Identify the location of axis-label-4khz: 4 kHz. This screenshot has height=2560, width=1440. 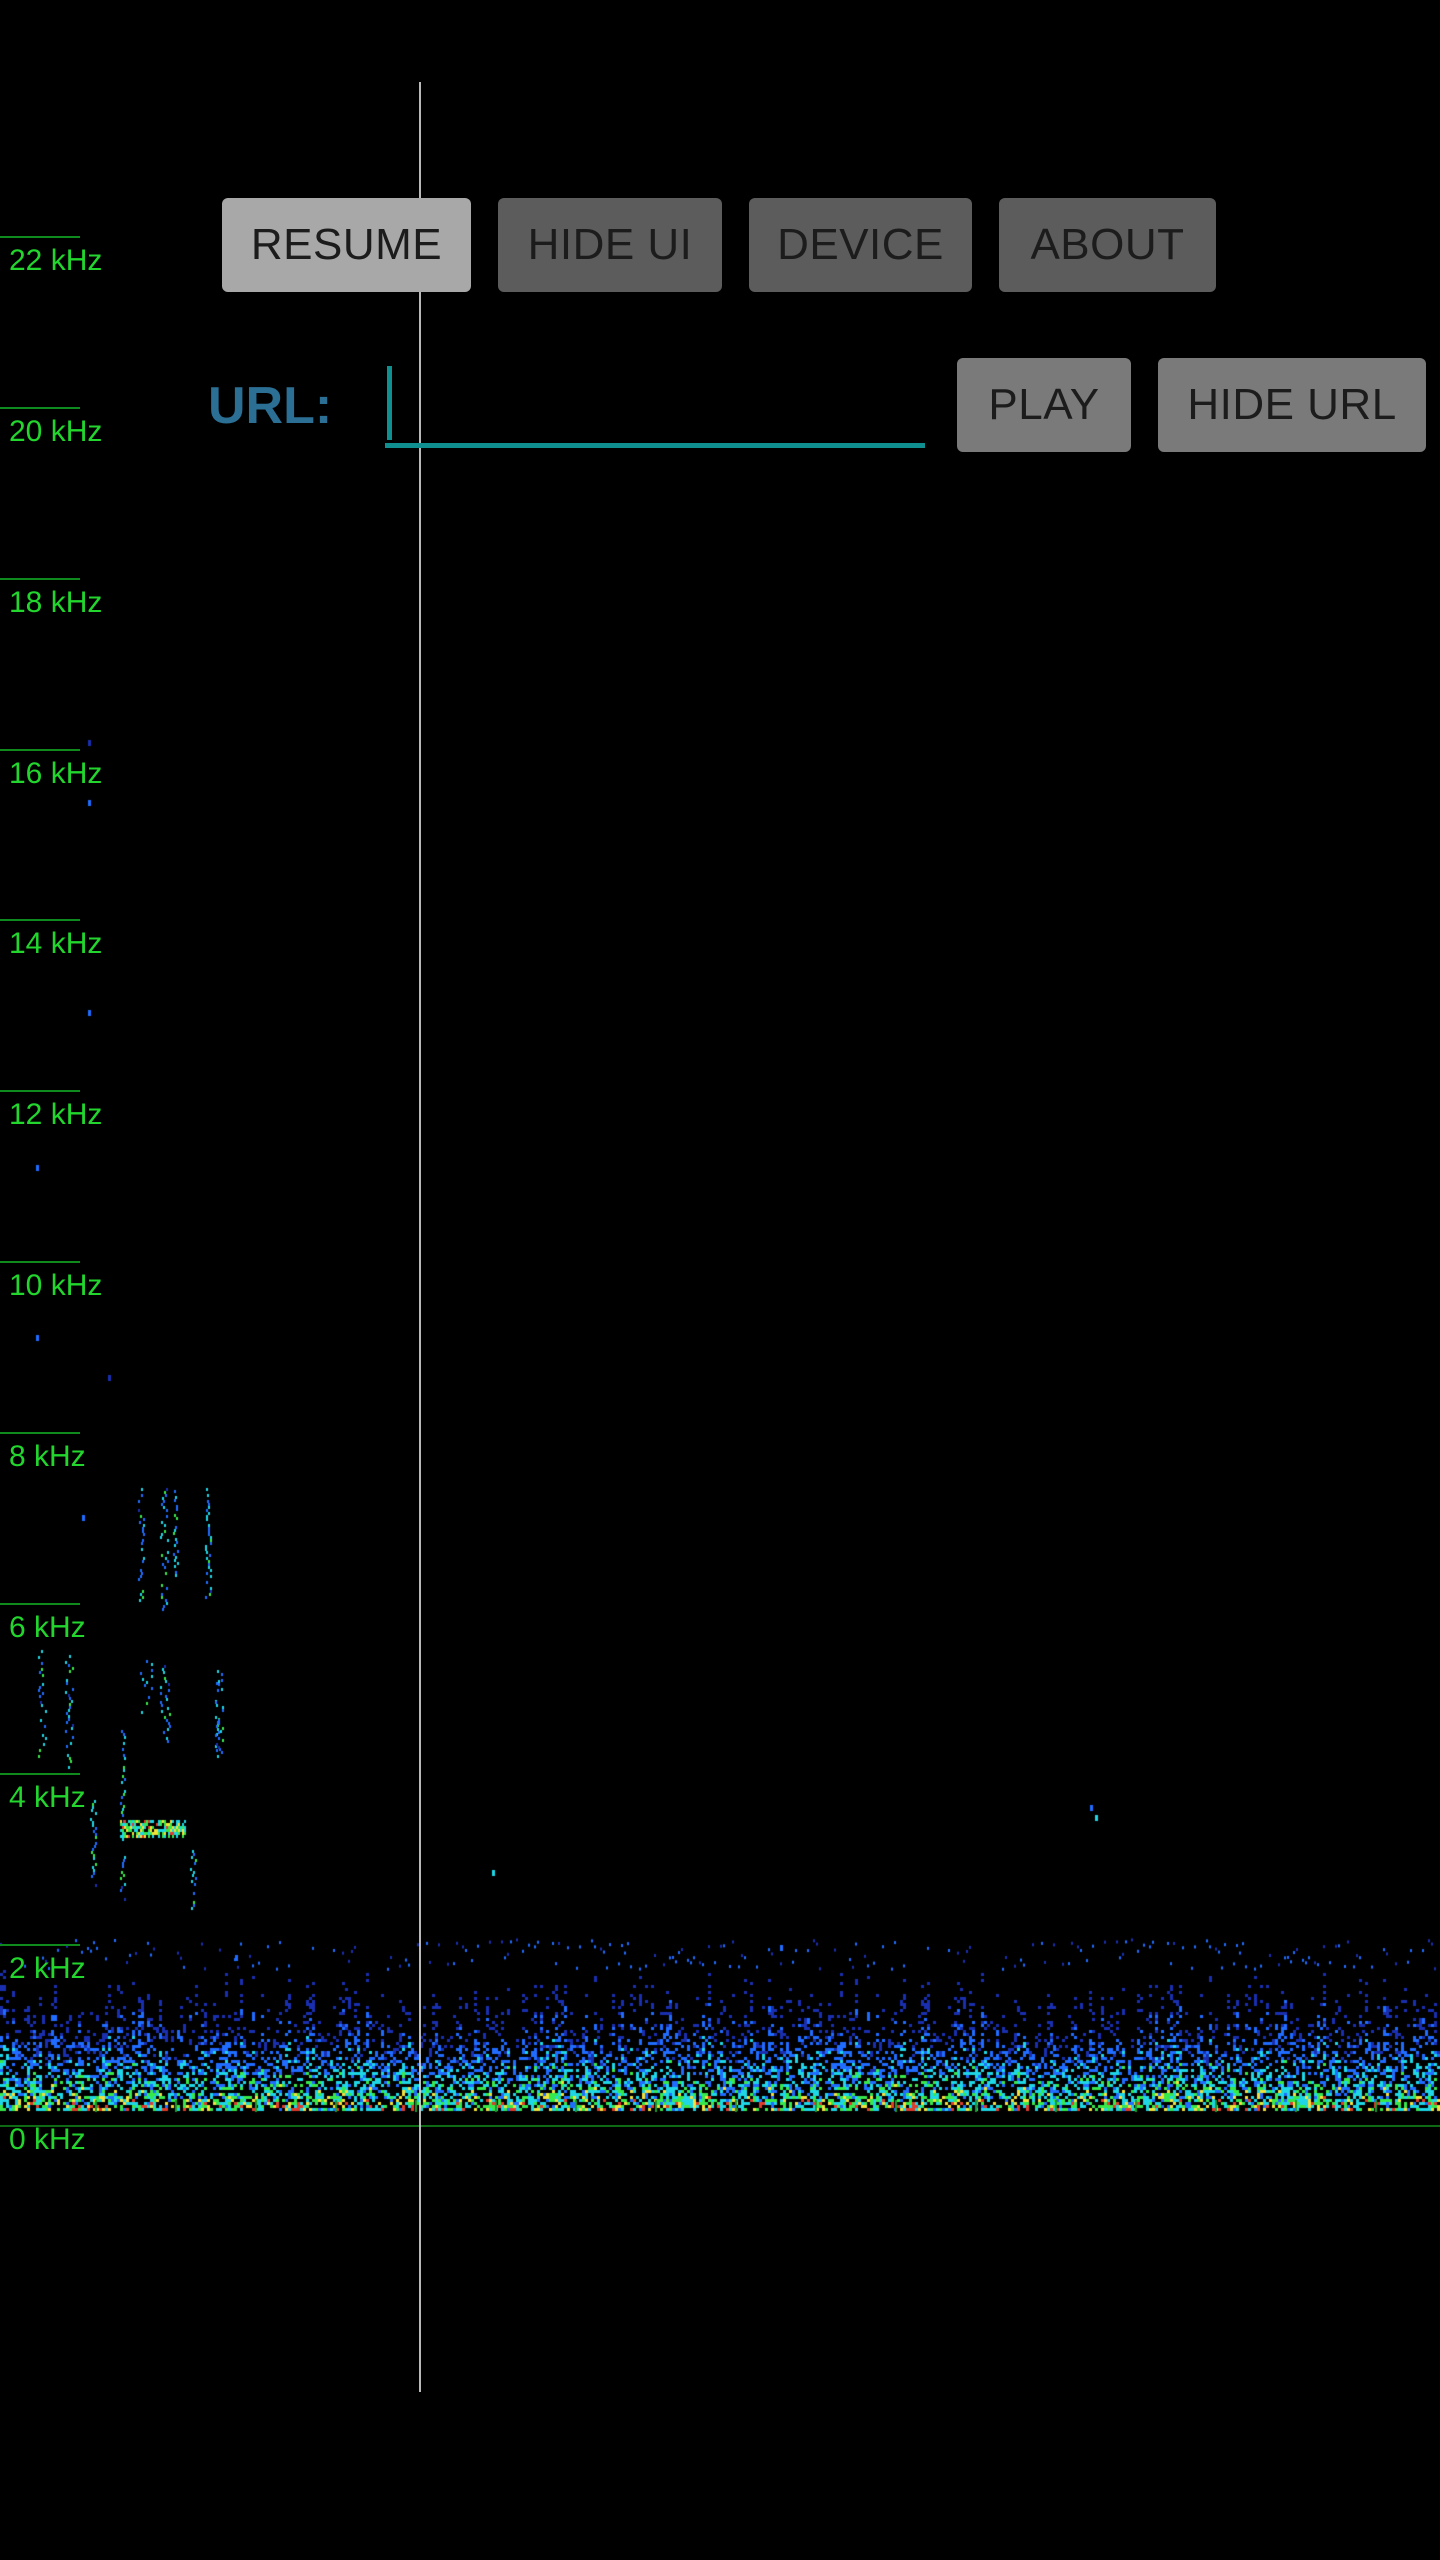
(47, 1797).